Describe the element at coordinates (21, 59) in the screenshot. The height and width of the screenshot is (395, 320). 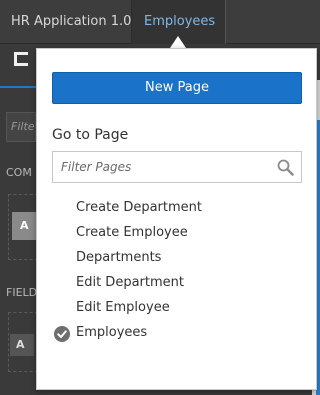
I see `page-tab-icon` at that location.